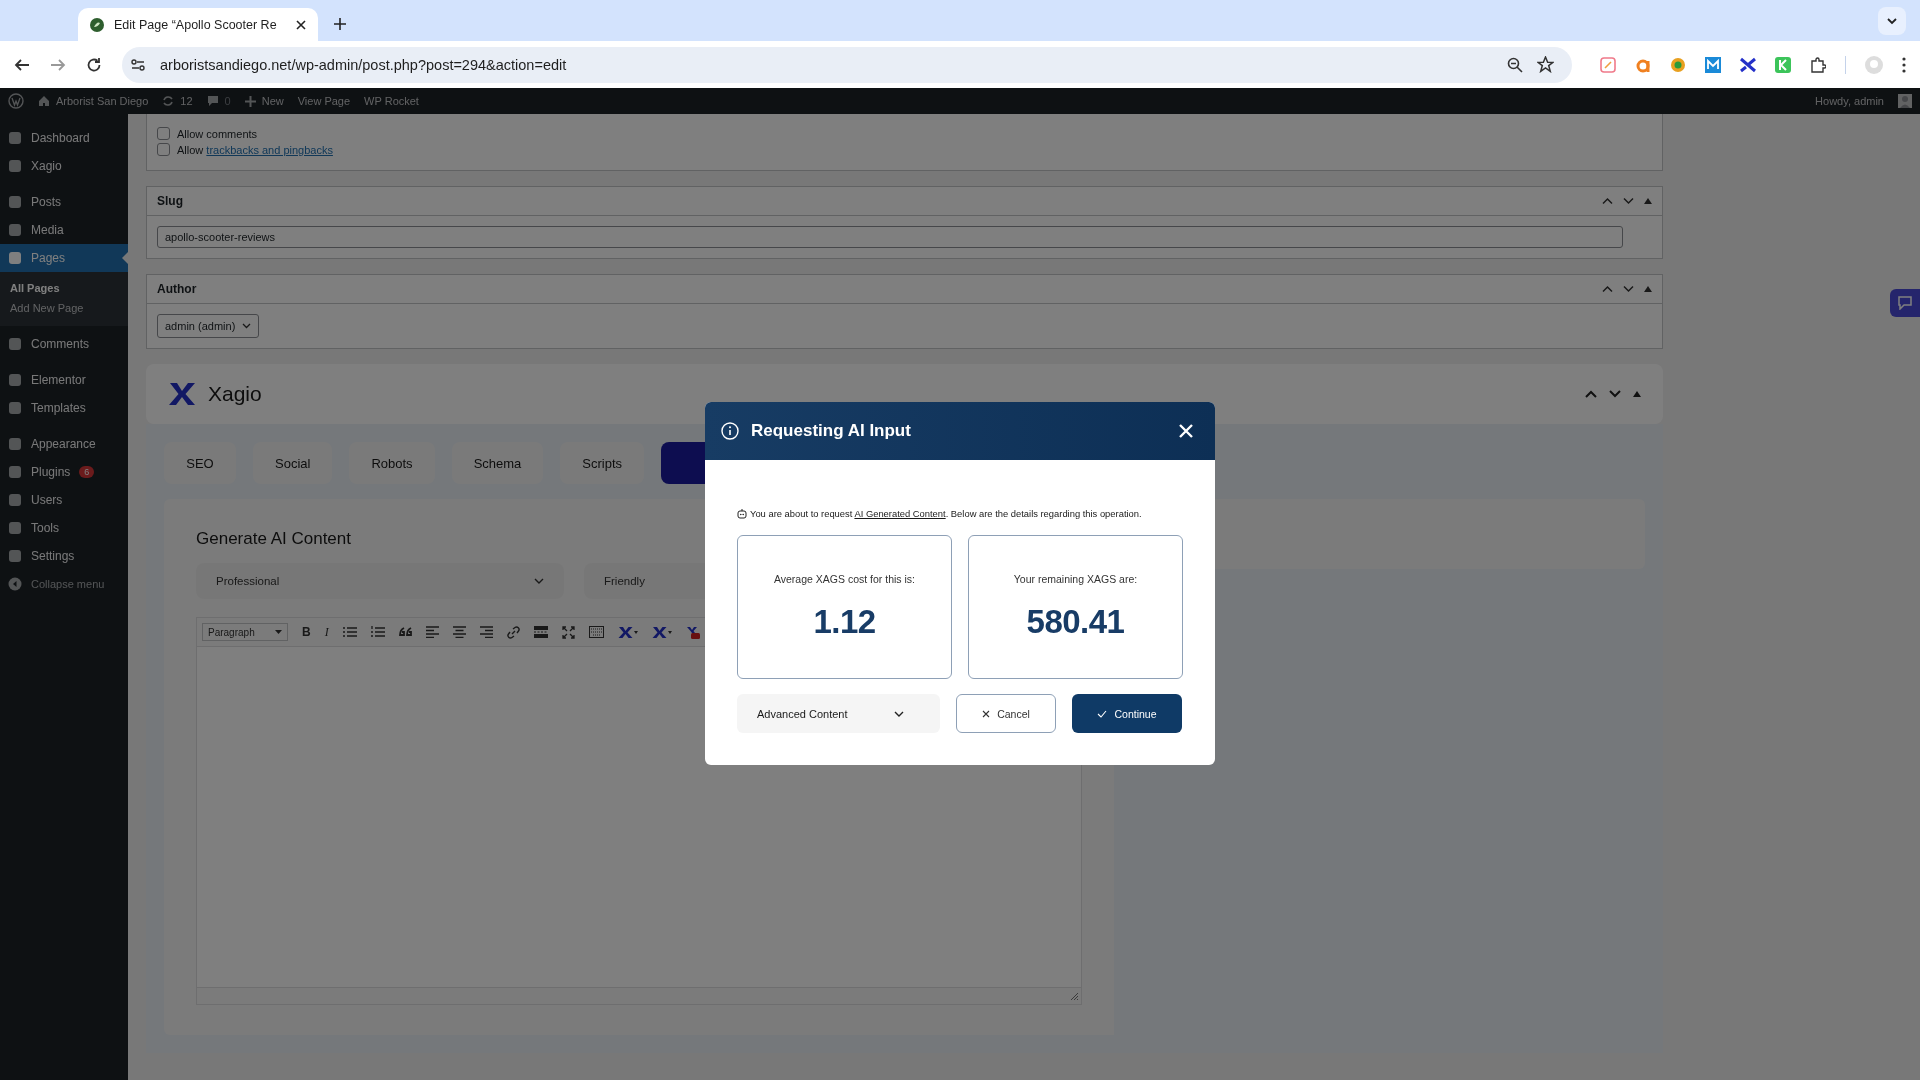 The height and width of the screenshot is (1080, 1920). Describe the element at coordinates (22, 64) in the screenshot. I see `back-icon` at that location.